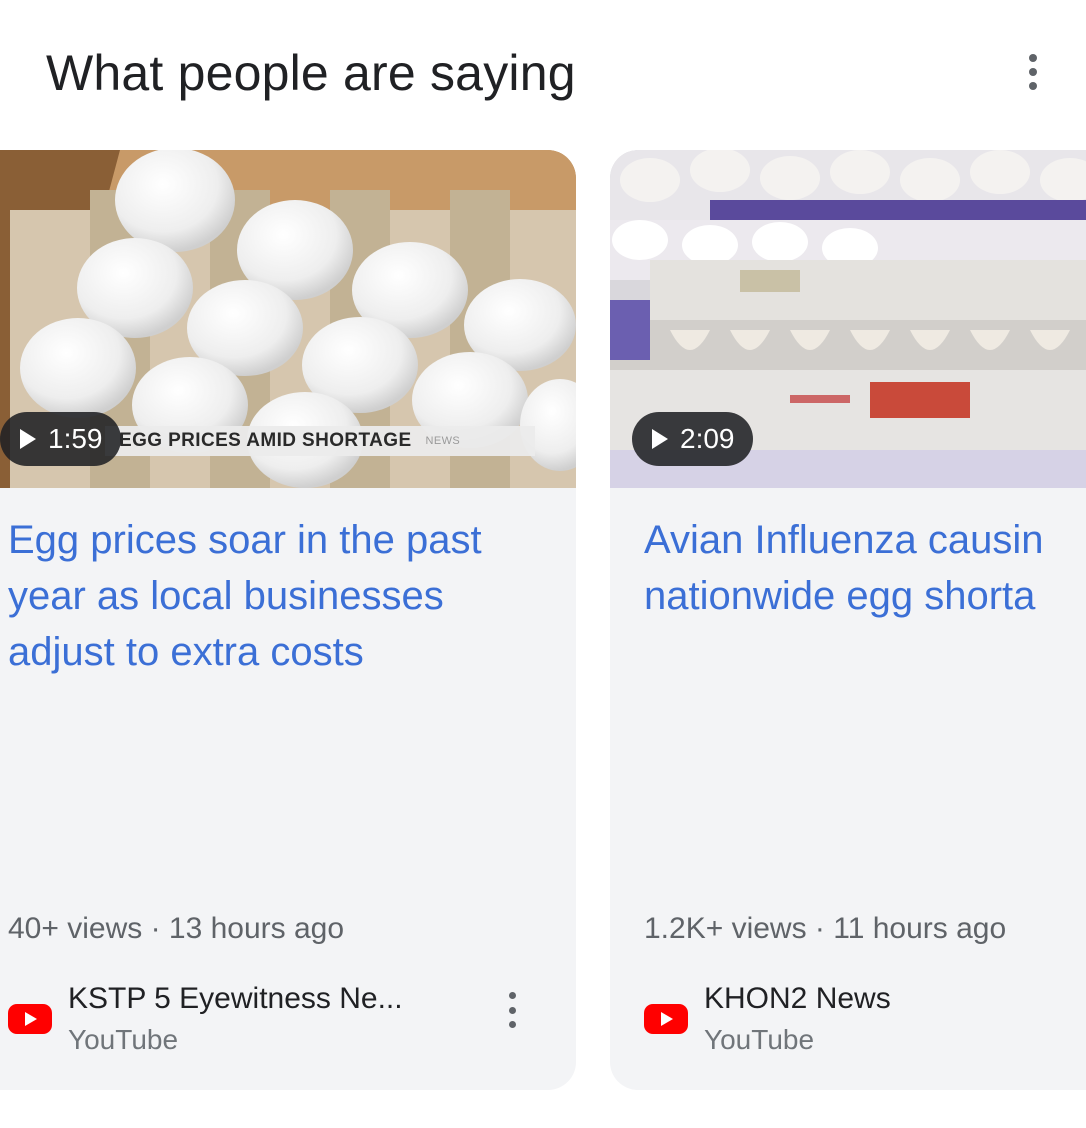 This screenshot has height=1128, width=1086. What do you see at coordinates (848, 319) in the screenshot?
I see `video-thumbnail: 2:09` at bounding box center [848, 319].